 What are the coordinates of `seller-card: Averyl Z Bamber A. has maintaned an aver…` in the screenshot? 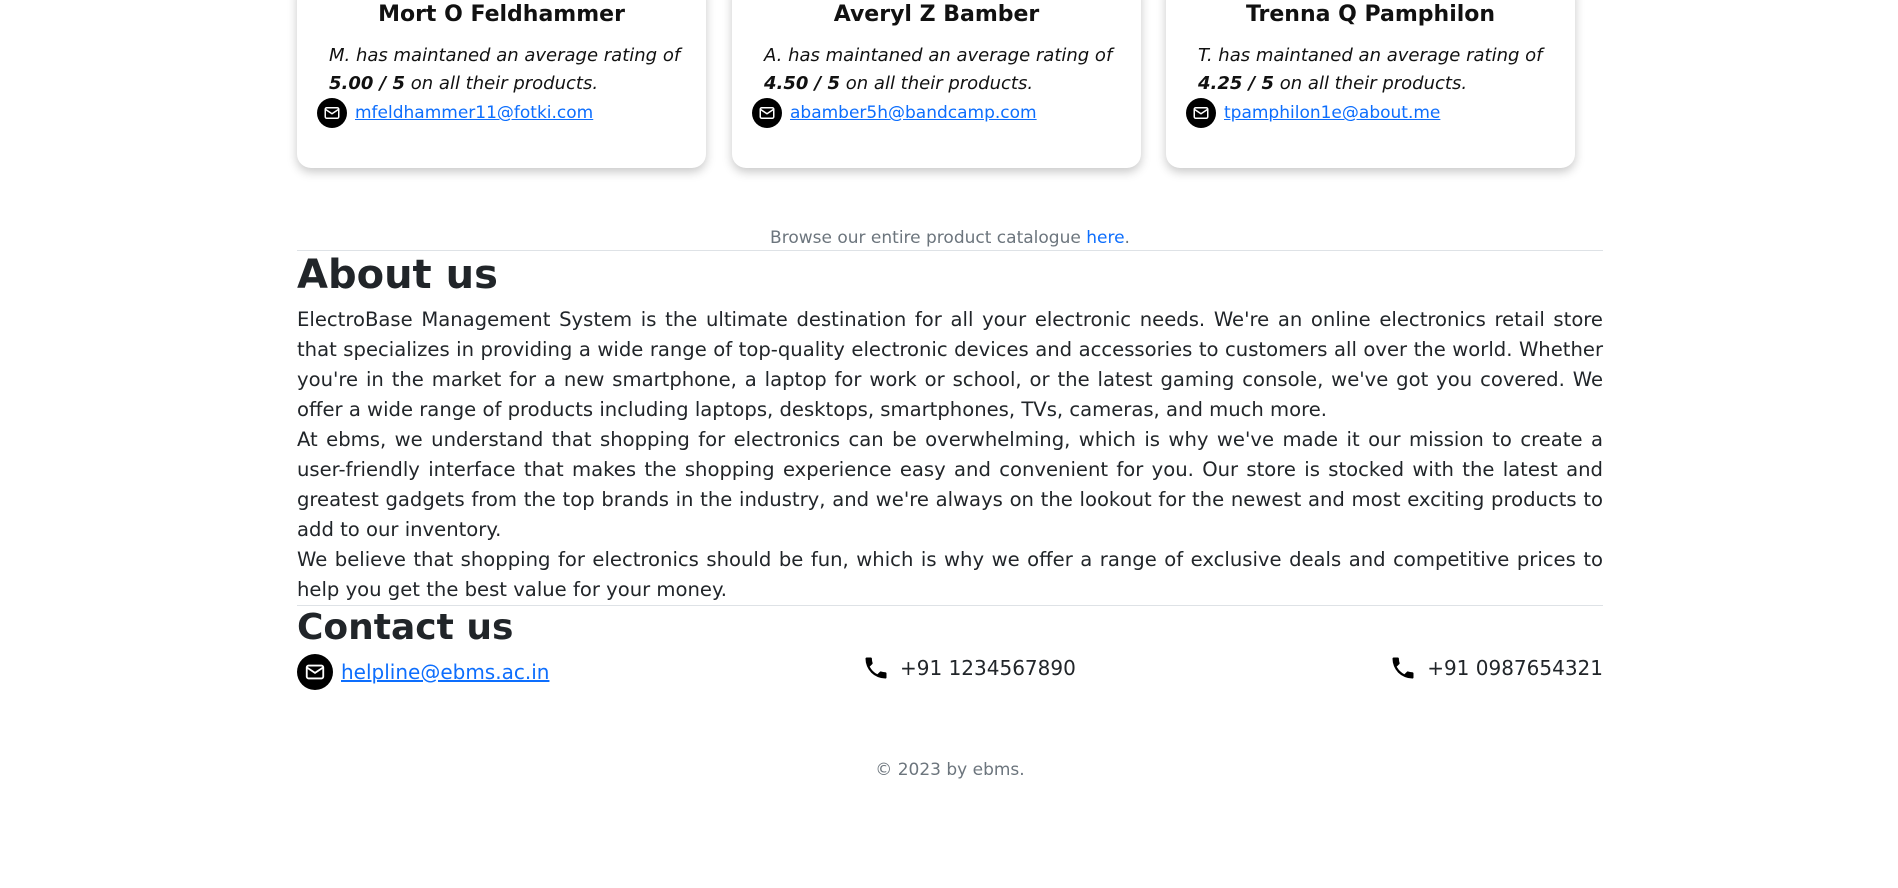 It's located at (936, 84).